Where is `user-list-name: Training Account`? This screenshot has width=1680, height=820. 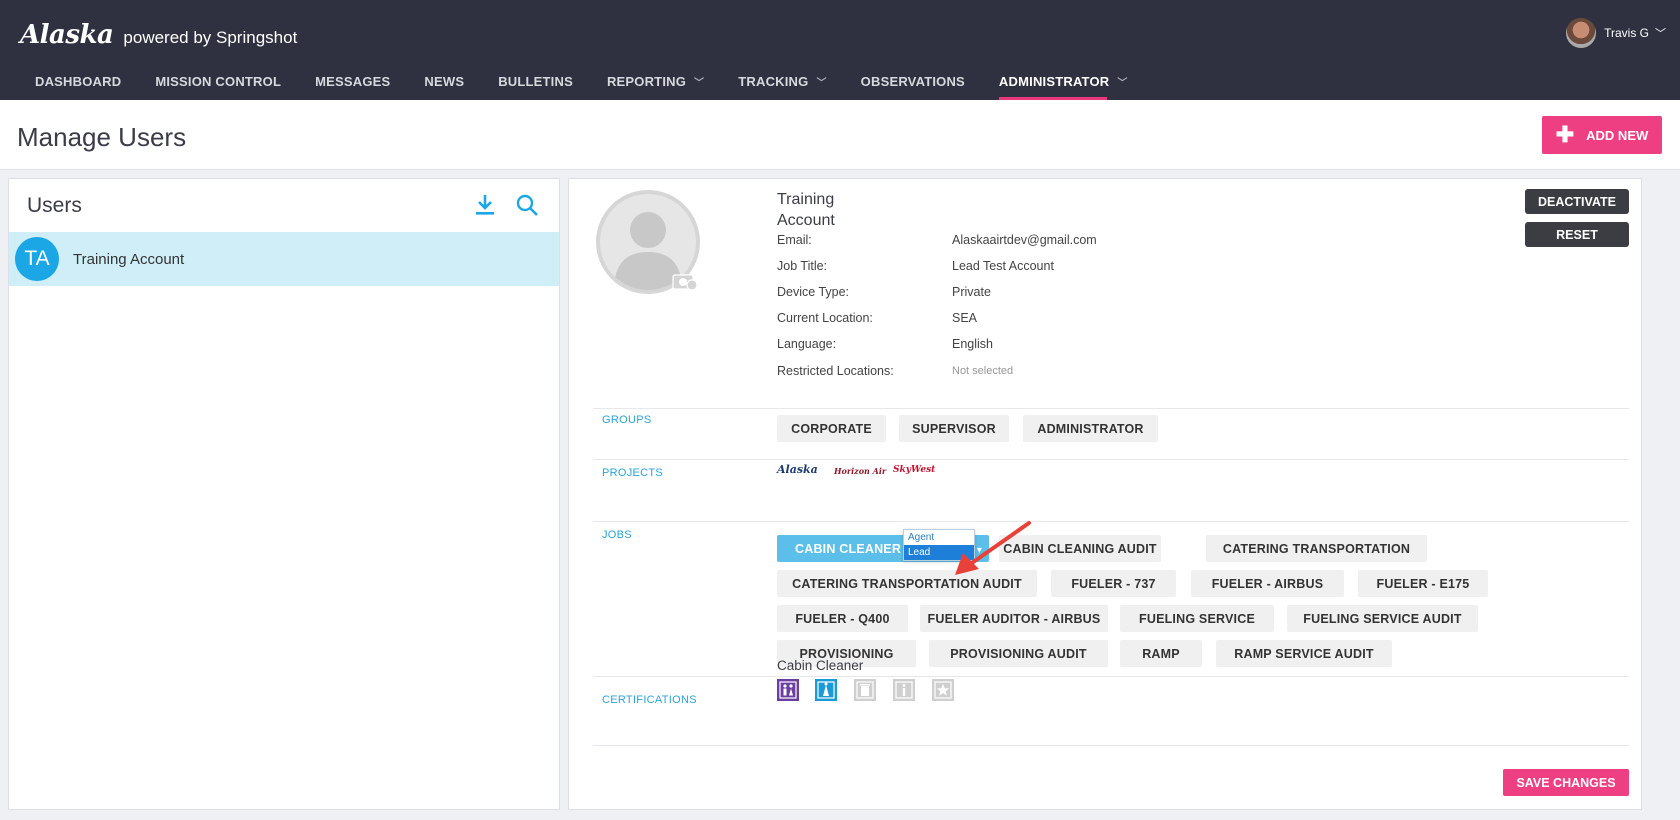
user-list-name: Training Account is located at coordinates (129, 259).